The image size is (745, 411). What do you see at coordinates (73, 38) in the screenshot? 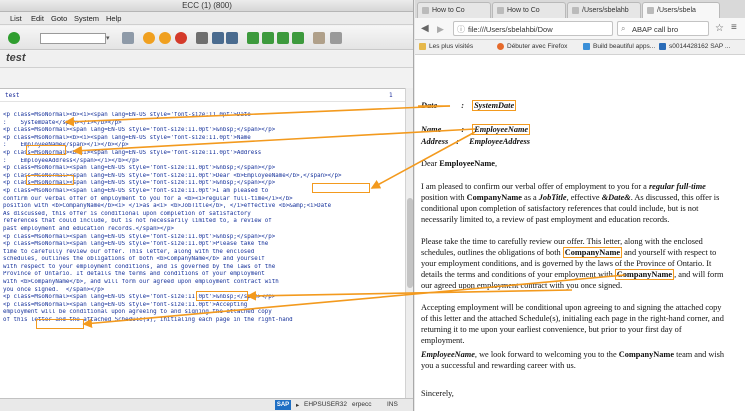
I see `command-field` at bounding box center [73, 38].